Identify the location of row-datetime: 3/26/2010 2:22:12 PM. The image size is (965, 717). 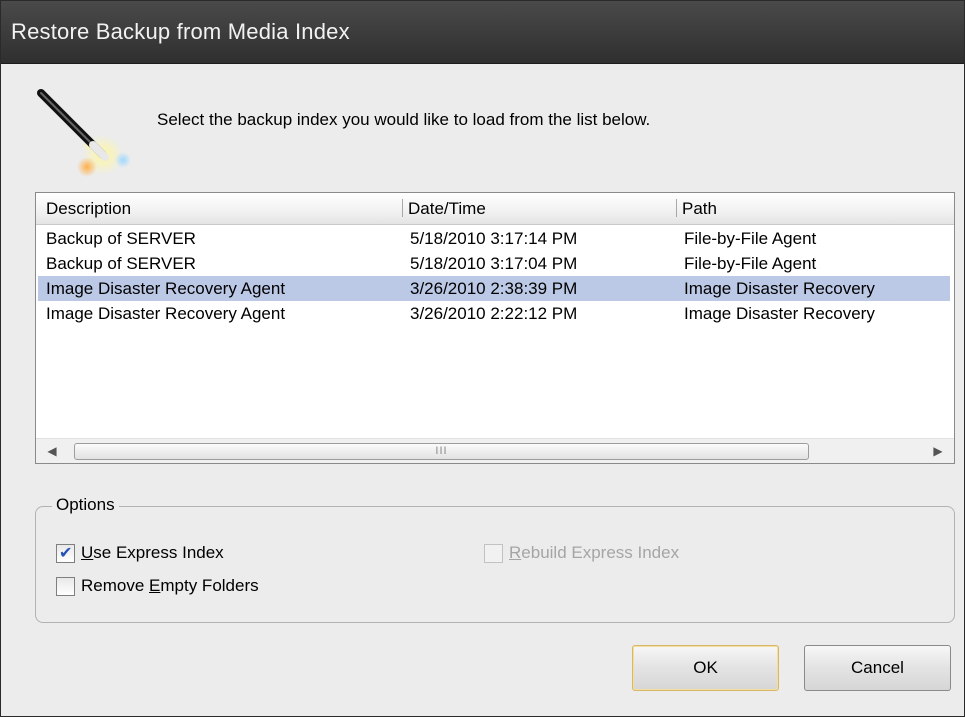
(494, 313).